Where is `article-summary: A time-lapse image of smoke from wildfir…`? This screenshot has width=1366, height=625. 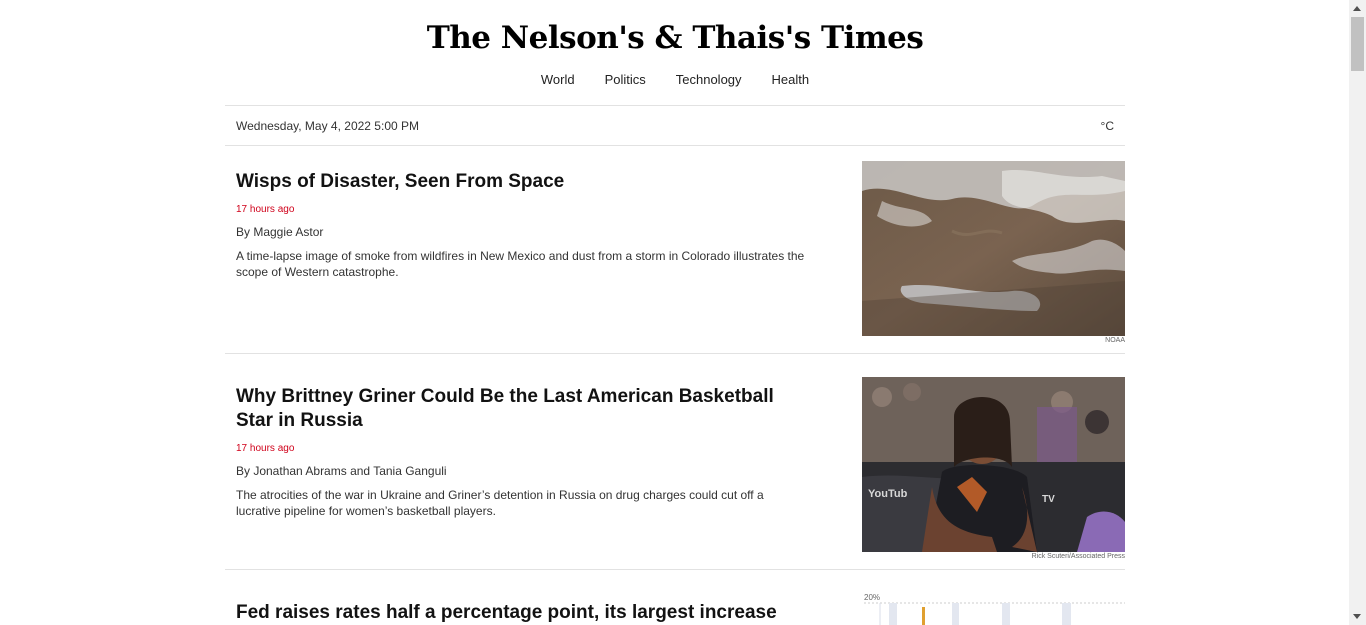
article-summary: A time-lapse image of smoke from wildfir… is located at coordinates (520, 264).